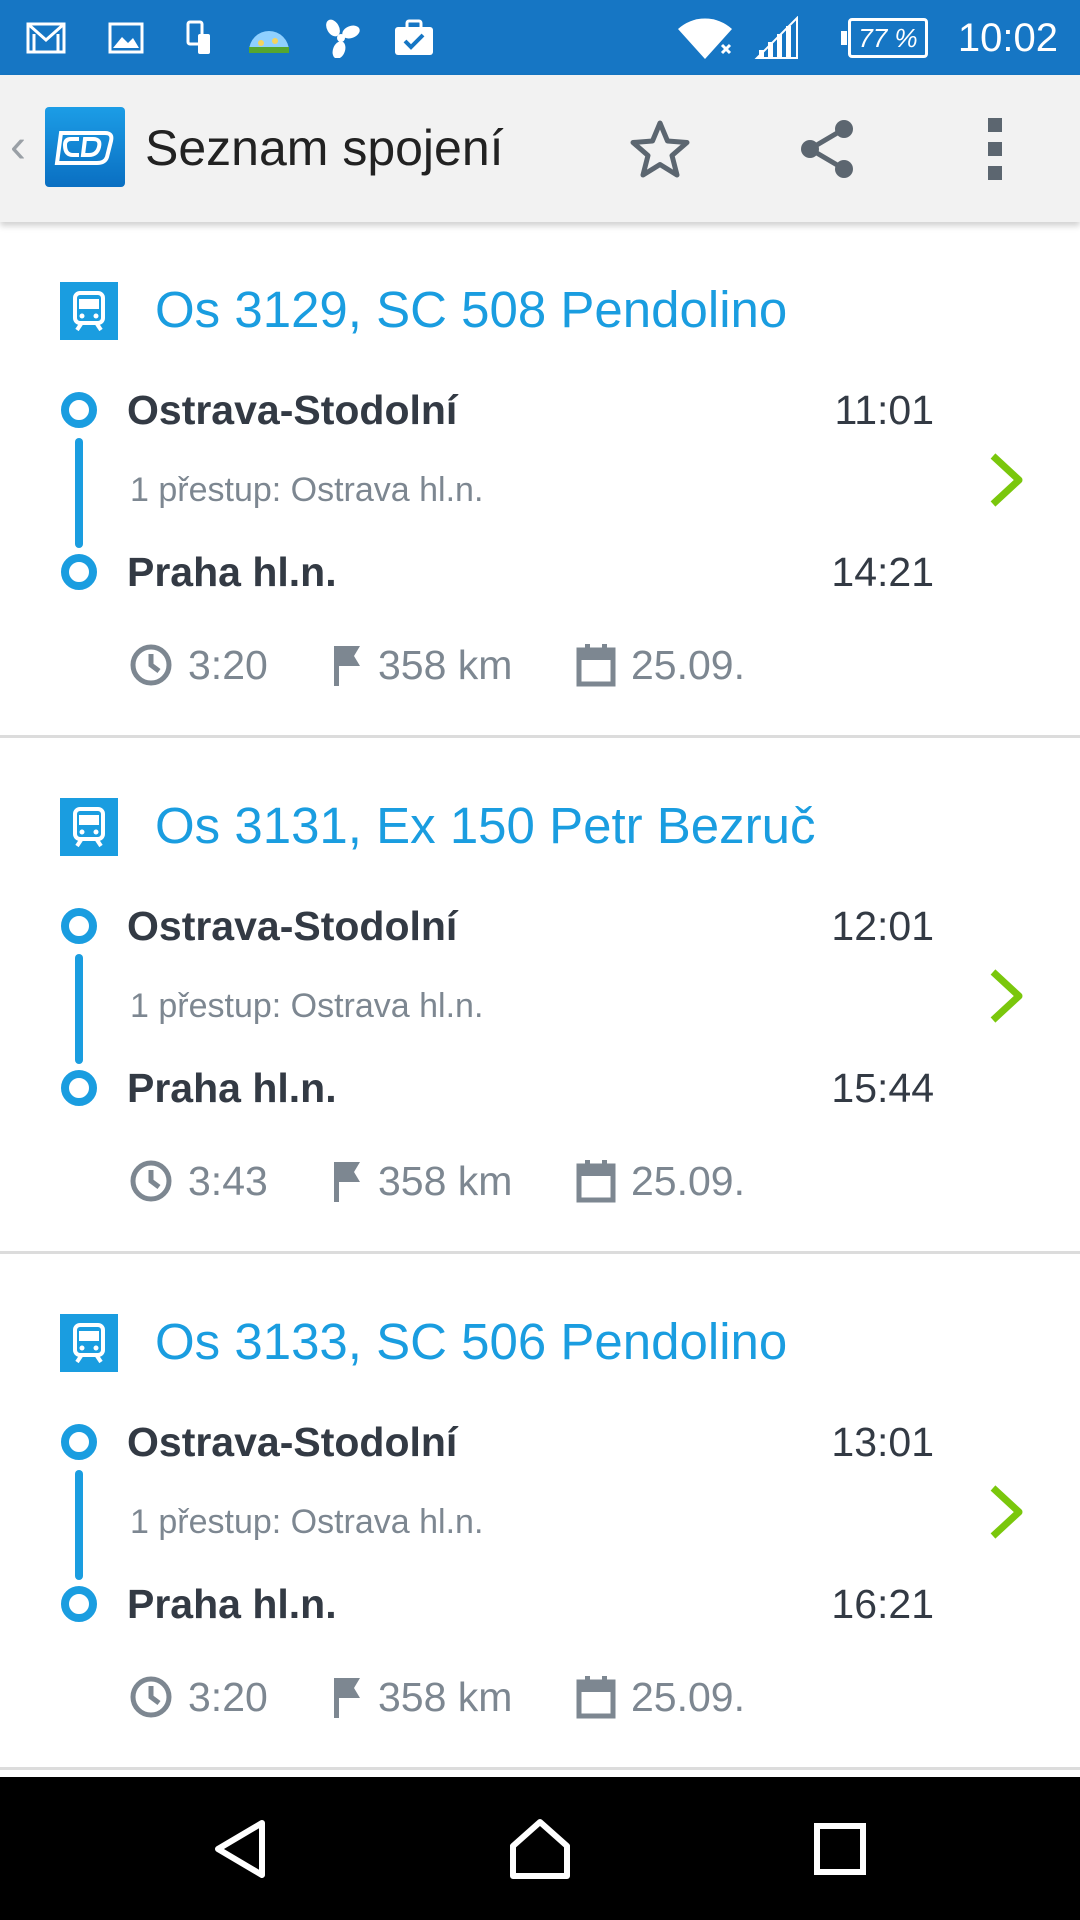 This screenshot has height=1920, width=1080. Describe the element at coordinates (85, 147) in the screenshot. I see `cd-logo-icon` at that location.